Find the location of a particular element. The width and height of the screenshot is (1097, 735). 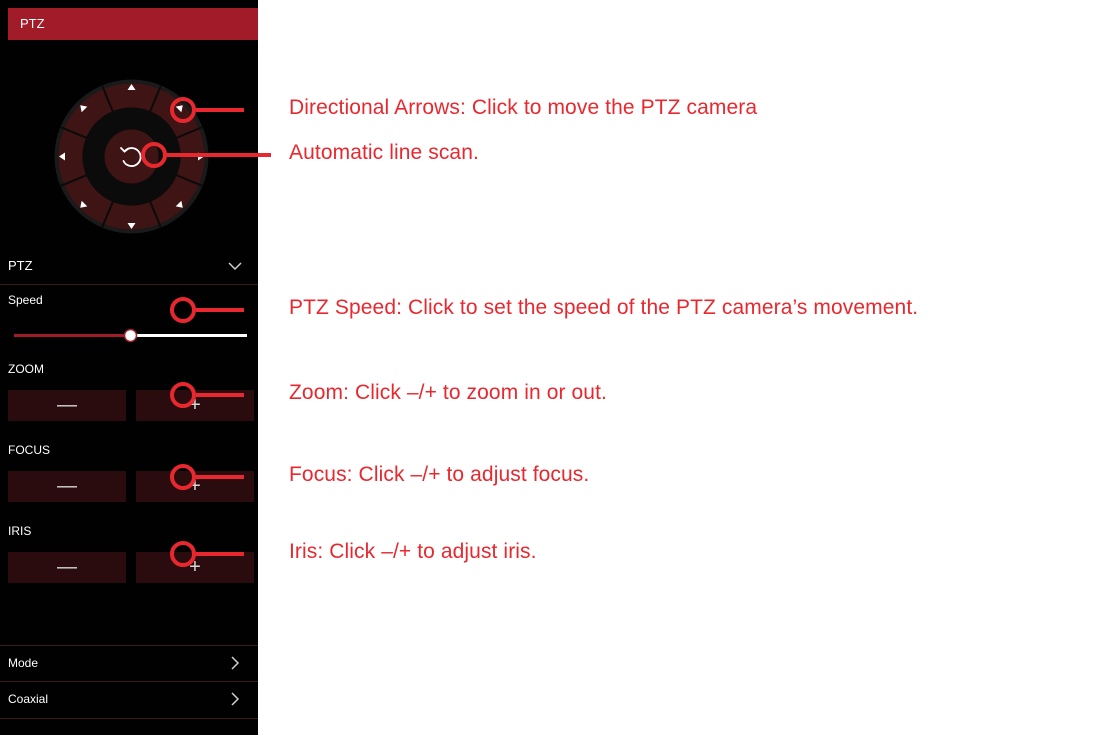

iris-label: IRIS is located at coordinates (20, 531).